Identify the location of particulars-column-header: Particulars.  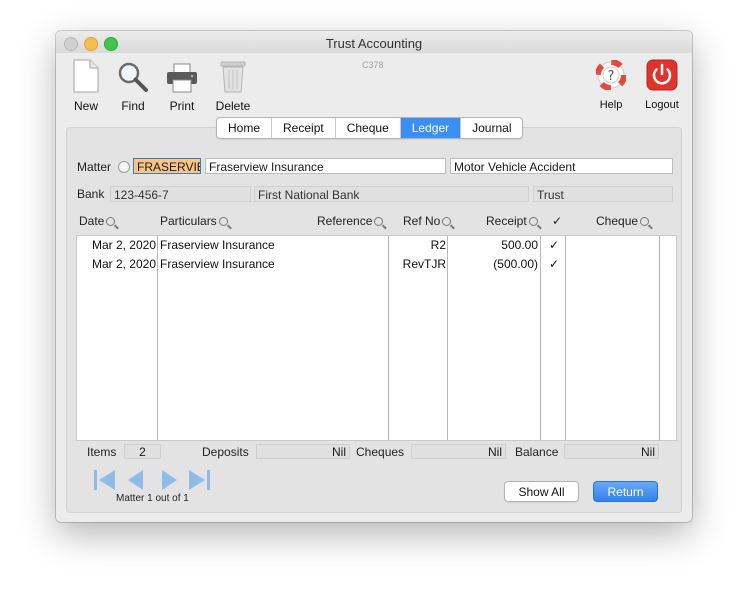
(194, 221).